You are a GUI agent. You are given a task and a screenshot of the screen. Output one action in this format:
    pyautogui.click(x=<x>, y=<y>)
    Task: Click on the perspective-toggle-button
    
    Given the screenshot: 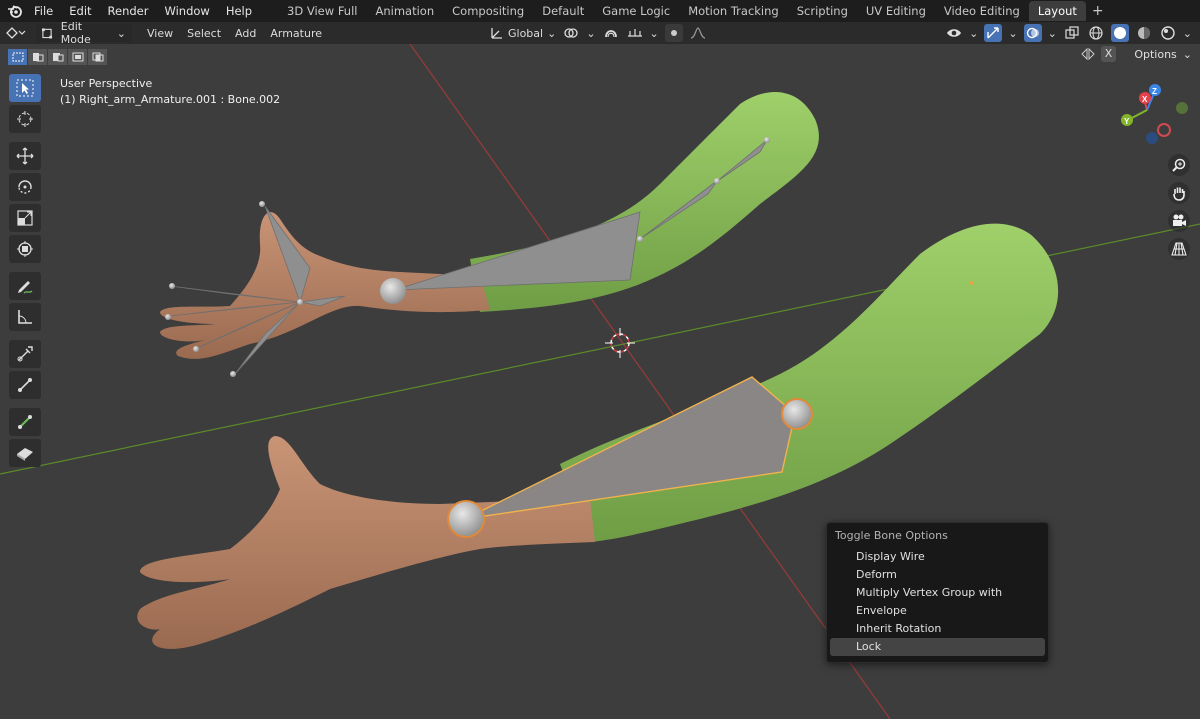 What is the action you would take?
    pyautogui.click(x=1179, y=249)
    